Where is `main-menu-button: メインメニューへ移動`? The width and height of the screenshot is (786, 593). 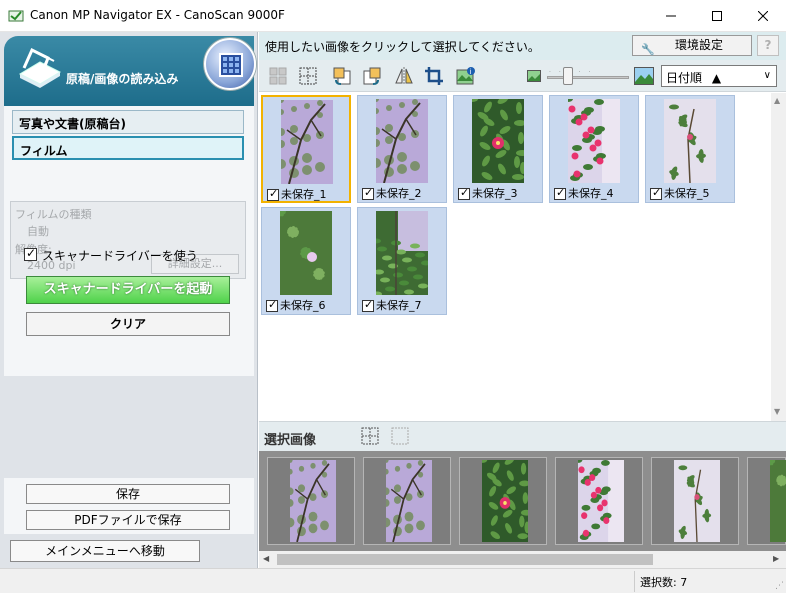
main-menu-button: メインメニューへ移動 is located at coordinates (105, 551).